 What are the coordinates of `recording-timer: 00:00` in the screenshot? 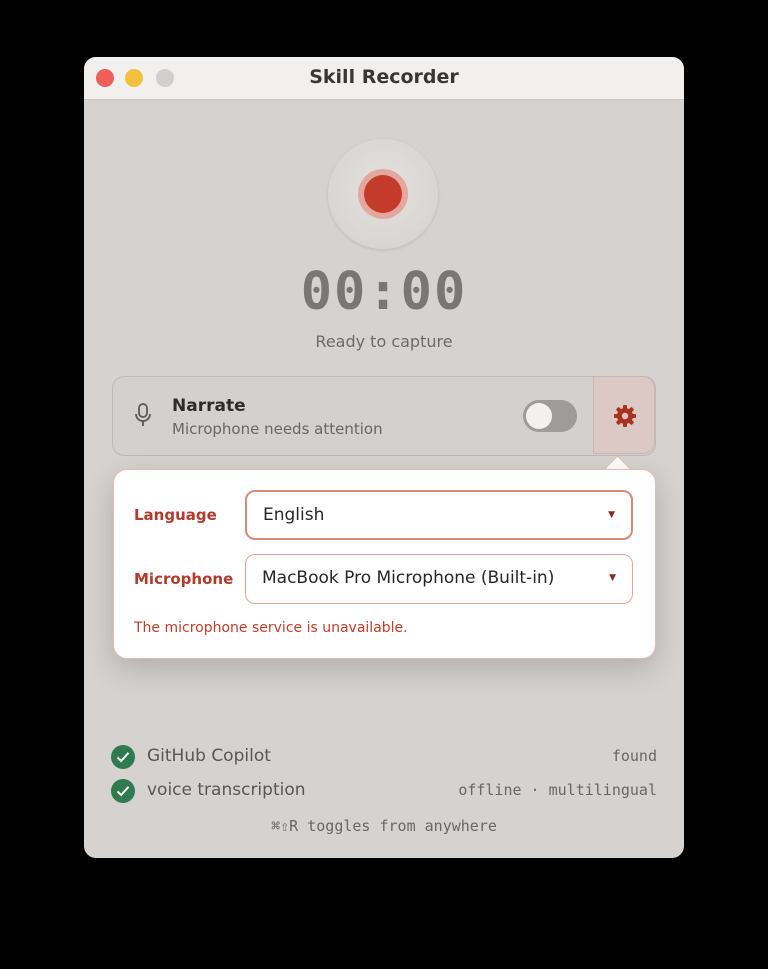 It's located at (384, 292).